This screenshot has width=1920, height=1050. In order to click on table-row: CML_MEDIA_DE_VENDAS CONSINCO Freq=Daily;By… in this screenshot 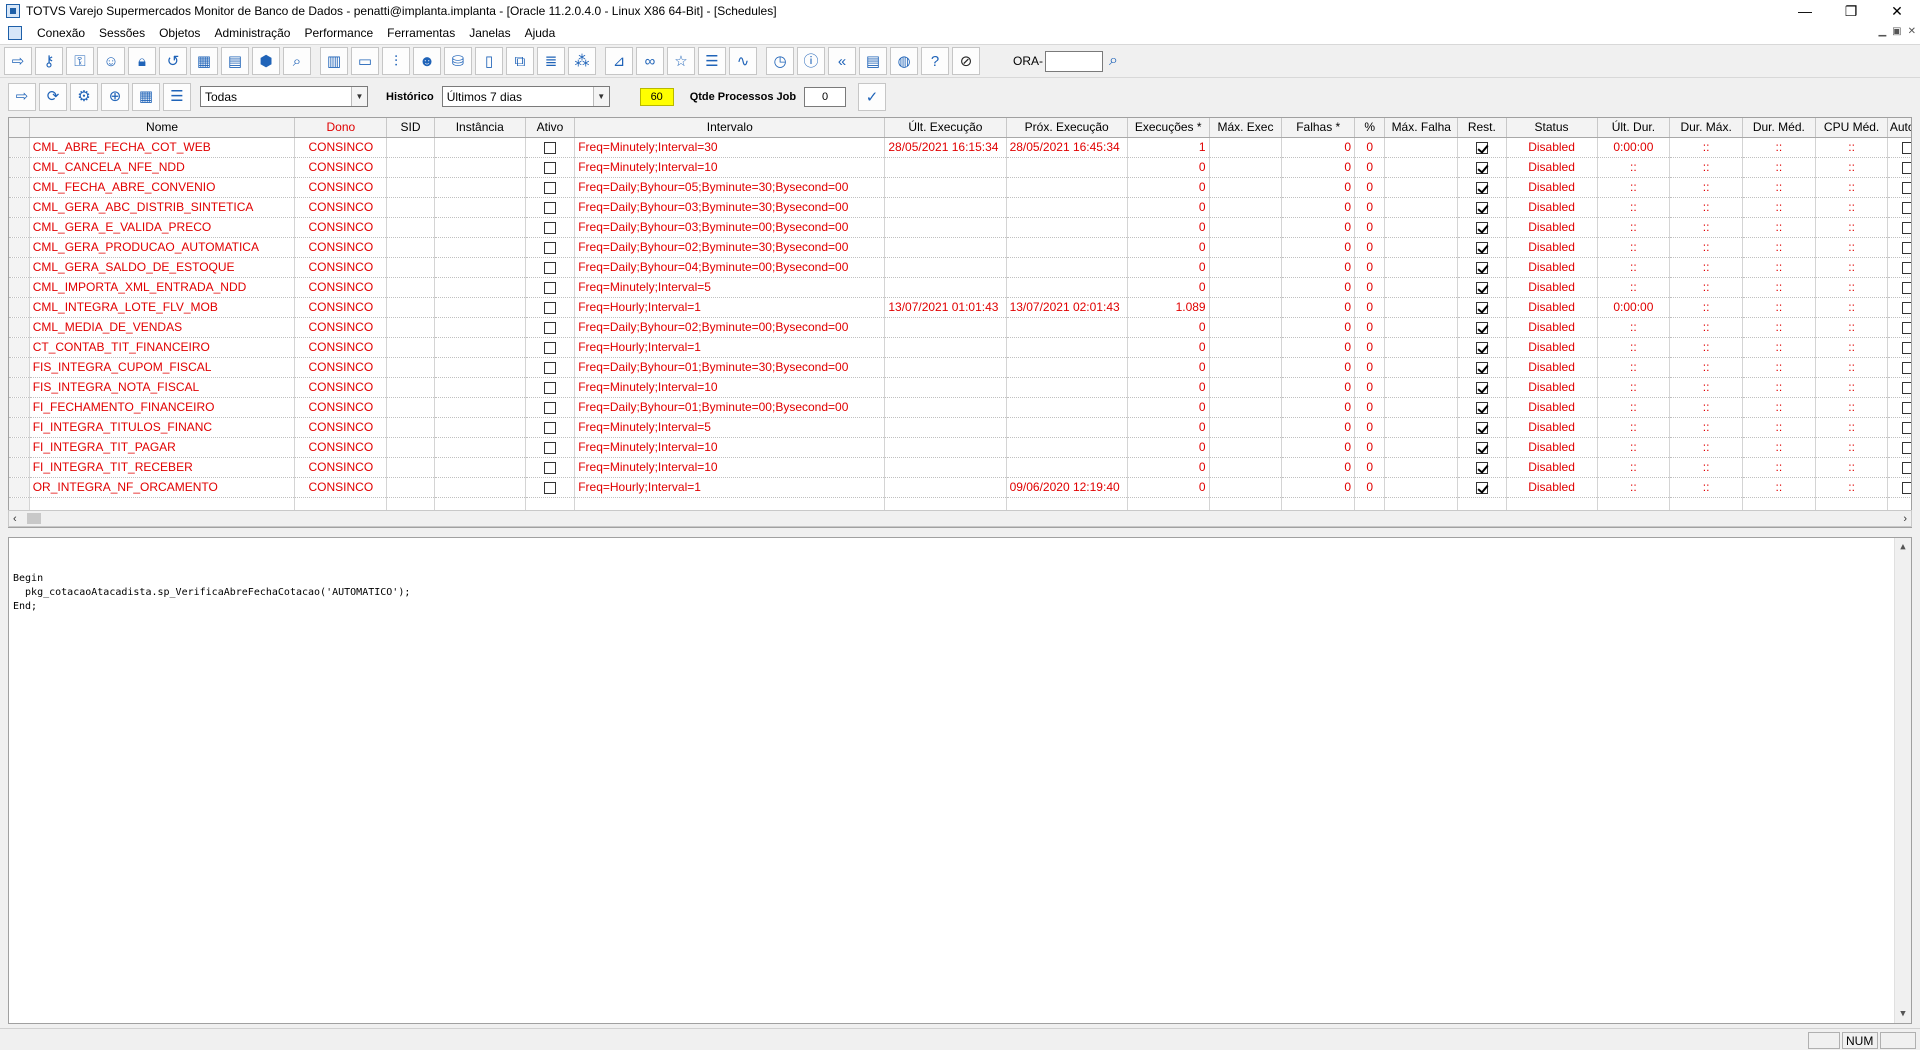, I will do `click(960, 327)`.